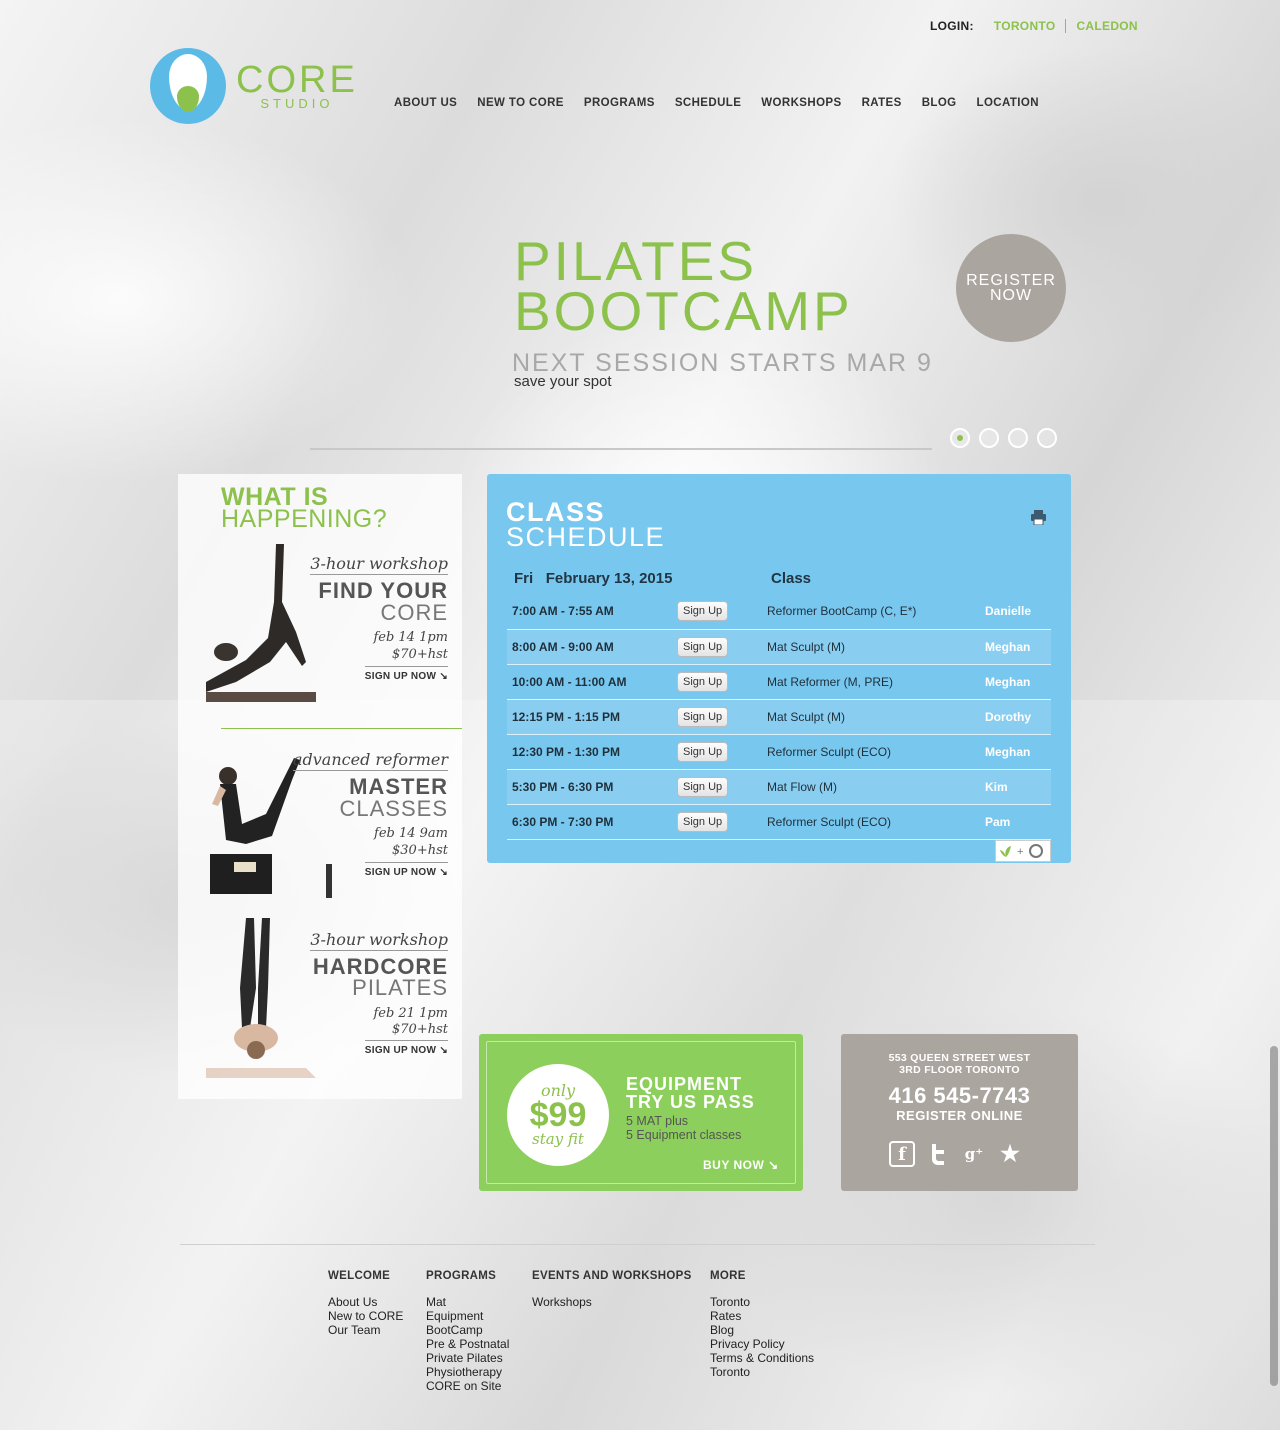 This screenshot has height=1430, width=1280. I want to click on footer-link-mat: Mat, so click(467, 1302).